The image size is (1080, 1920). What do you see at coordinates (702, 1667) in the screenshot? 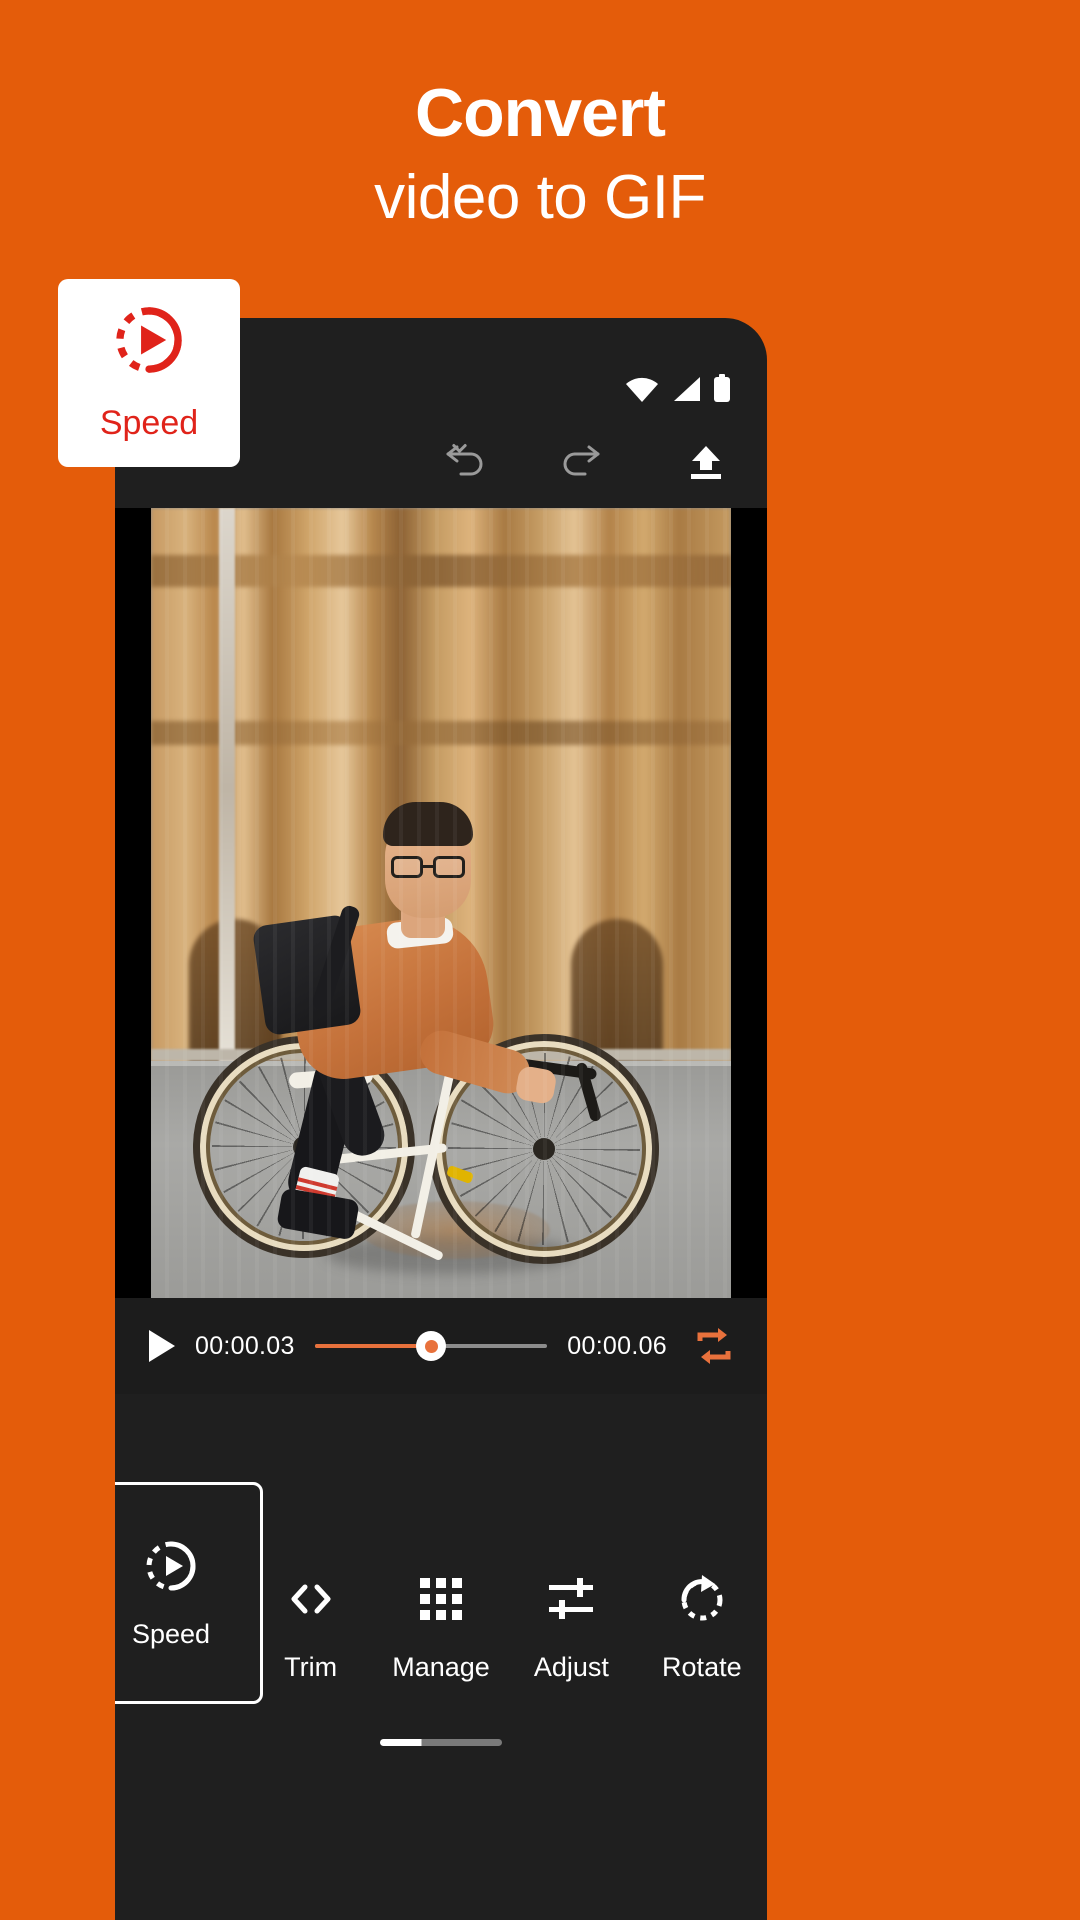
I see `tool-label-rotate: Rotate` at bounding box center [702, 1667].